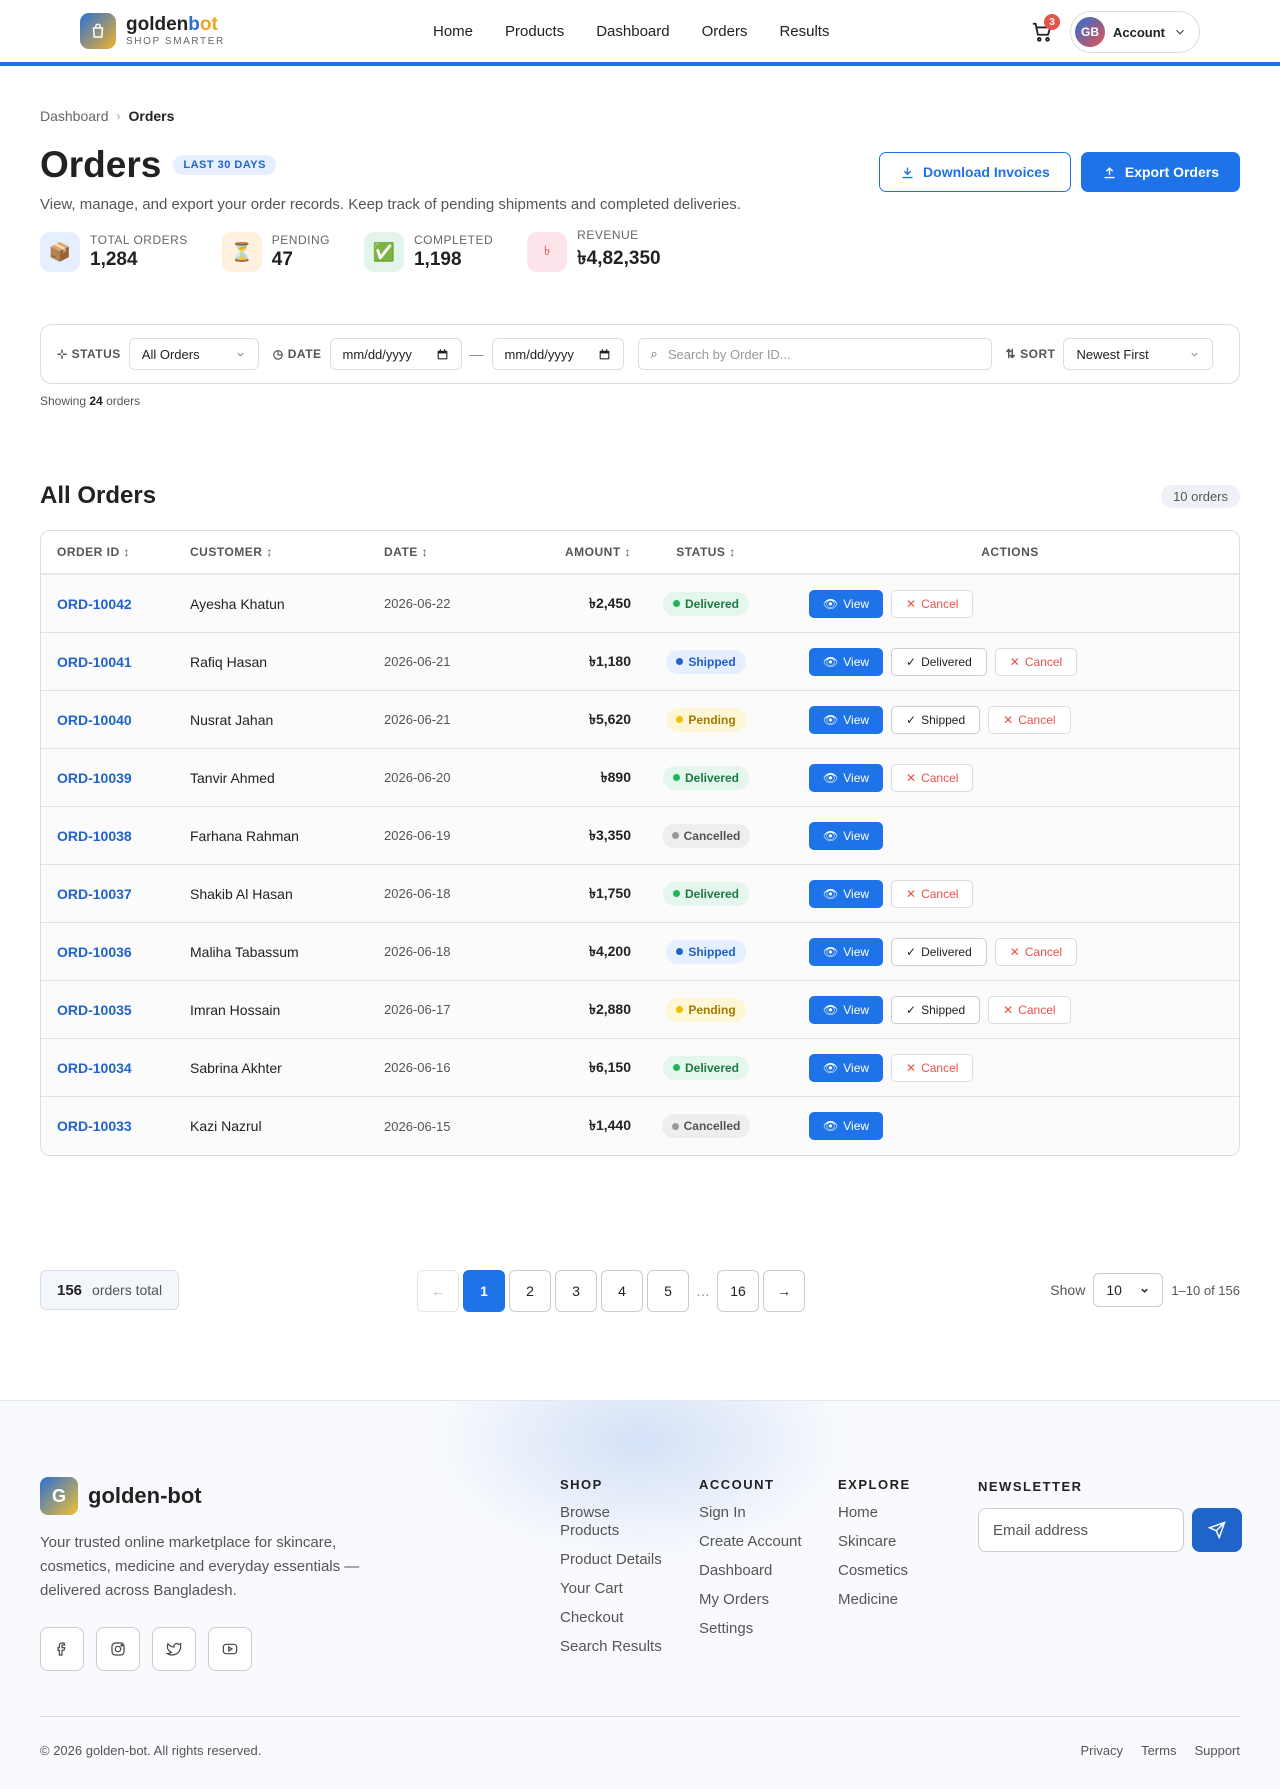 The width and height of the screenshot is (1280, 1789). I want to click on nav-home: Home, so click(453, 31).